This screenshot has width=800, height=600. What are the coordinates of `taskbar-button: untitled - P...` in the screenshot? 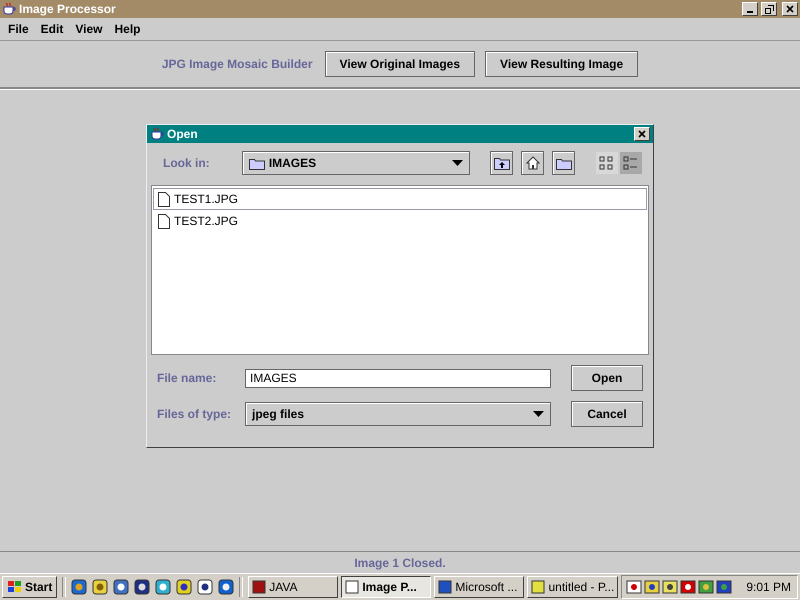 It's located at (572, 587).